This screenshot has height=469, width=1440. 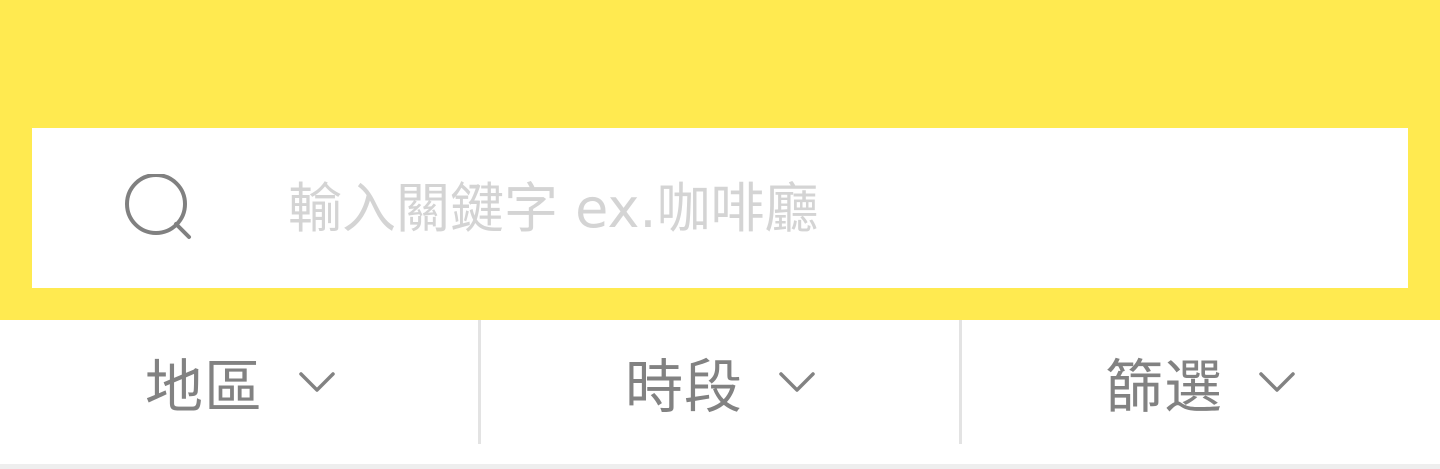 I want to click on filter-region-dropdown: 地區, so click(x=240, y=382).